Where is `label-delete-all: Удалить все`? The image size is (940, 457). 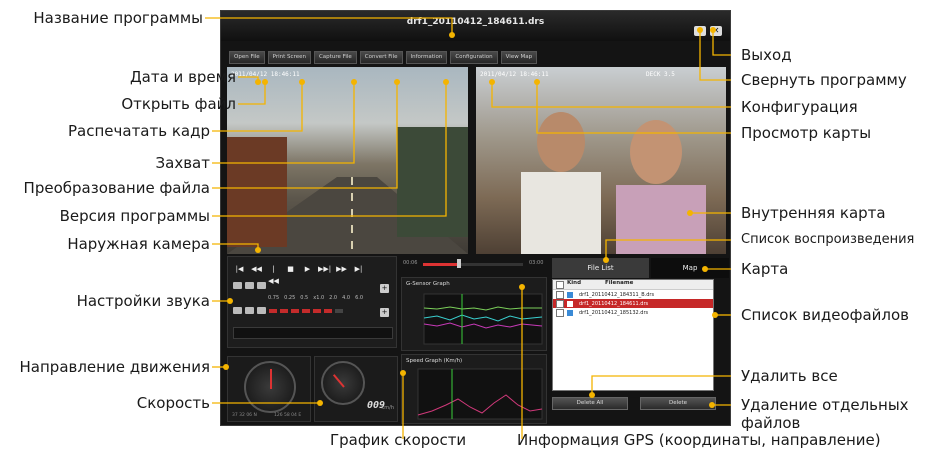
label-delete-all: Удалить все is located at coordinates (789, 376).